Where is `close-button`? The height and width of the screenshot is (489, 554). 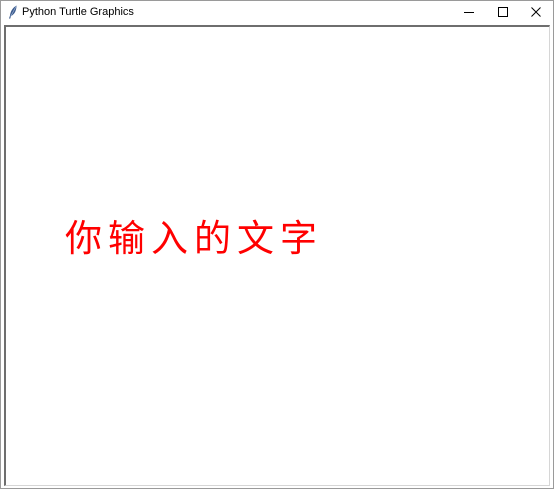 close-button is located at coordinates (536, 12).